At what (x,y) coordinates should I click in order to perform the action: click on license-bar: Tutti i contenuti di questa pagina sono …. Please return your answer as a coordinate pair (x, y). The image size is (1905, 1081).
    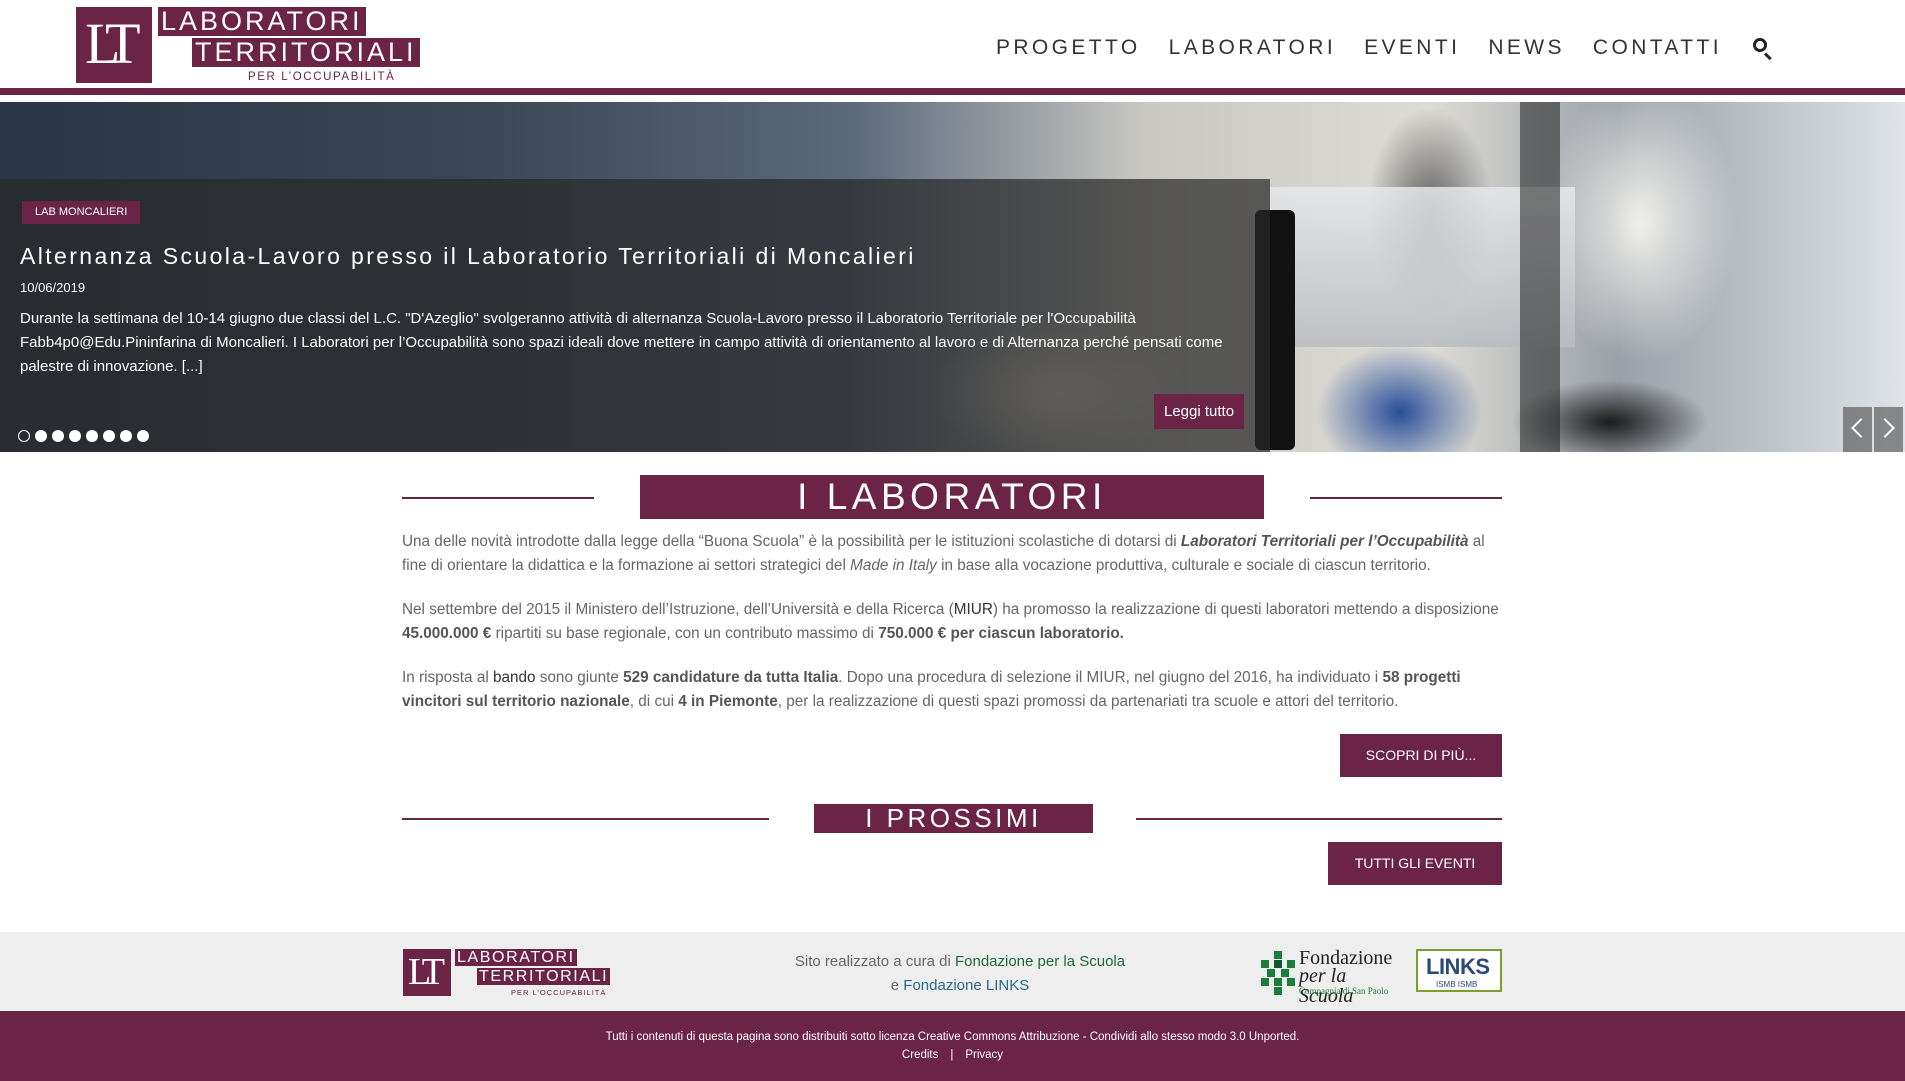
    Looking at the image, I should click on (952, 1046).